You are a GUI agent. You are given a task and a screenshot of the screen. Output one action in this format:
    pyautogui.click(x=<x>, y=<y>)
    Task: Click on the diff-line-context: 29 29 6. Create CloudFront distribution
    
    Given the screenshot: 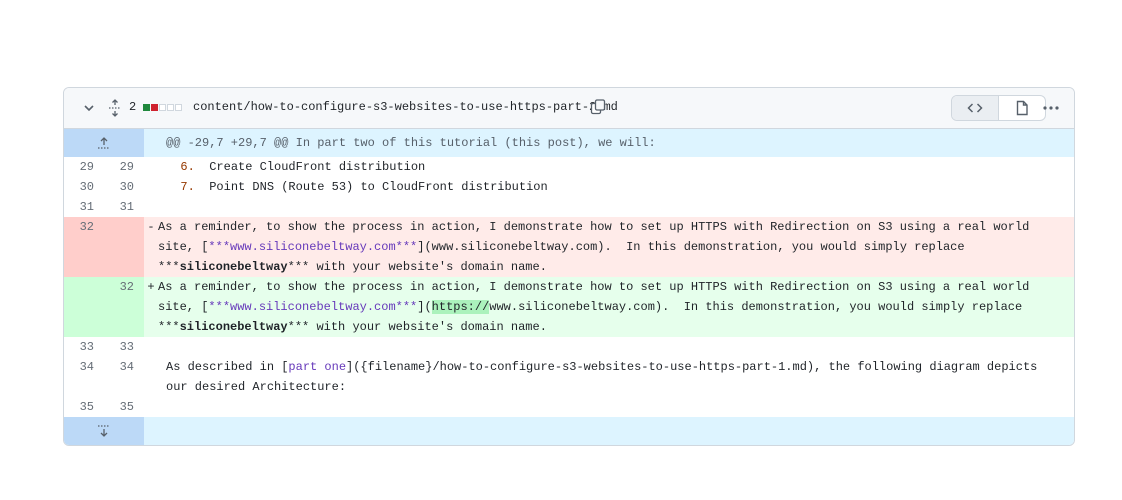 What is the action you would take?
    pyautogui.click(x=569, y=167)
    